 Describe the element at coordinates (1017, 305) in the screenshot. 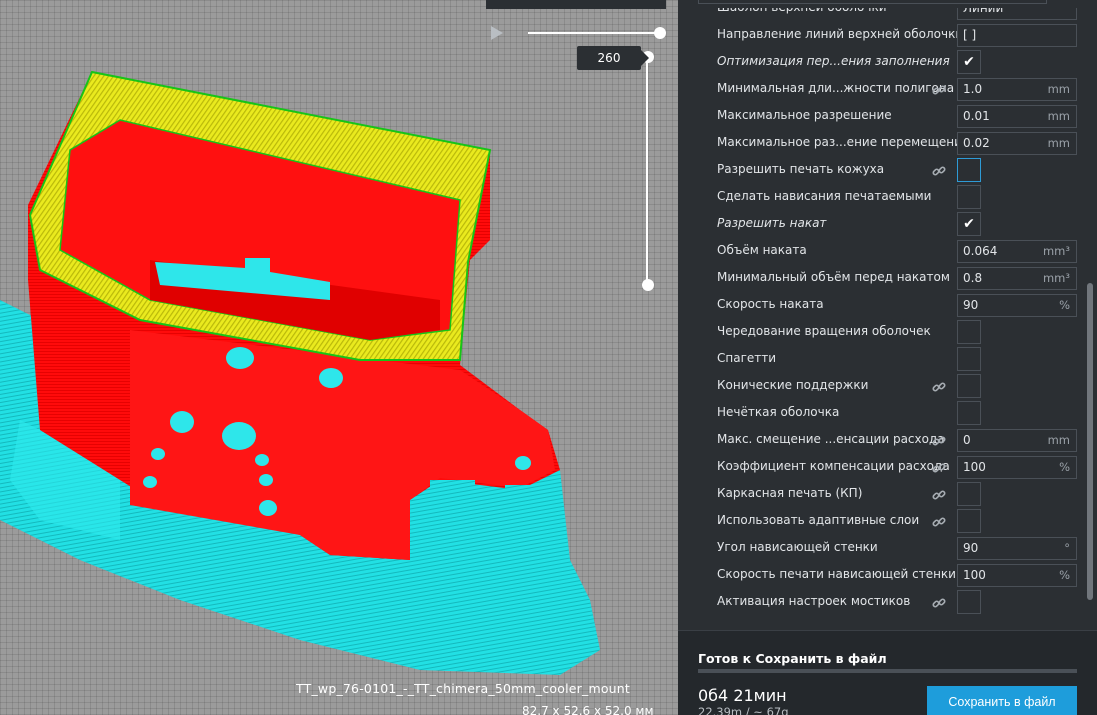

I see `setting-input: 90%` at that location.